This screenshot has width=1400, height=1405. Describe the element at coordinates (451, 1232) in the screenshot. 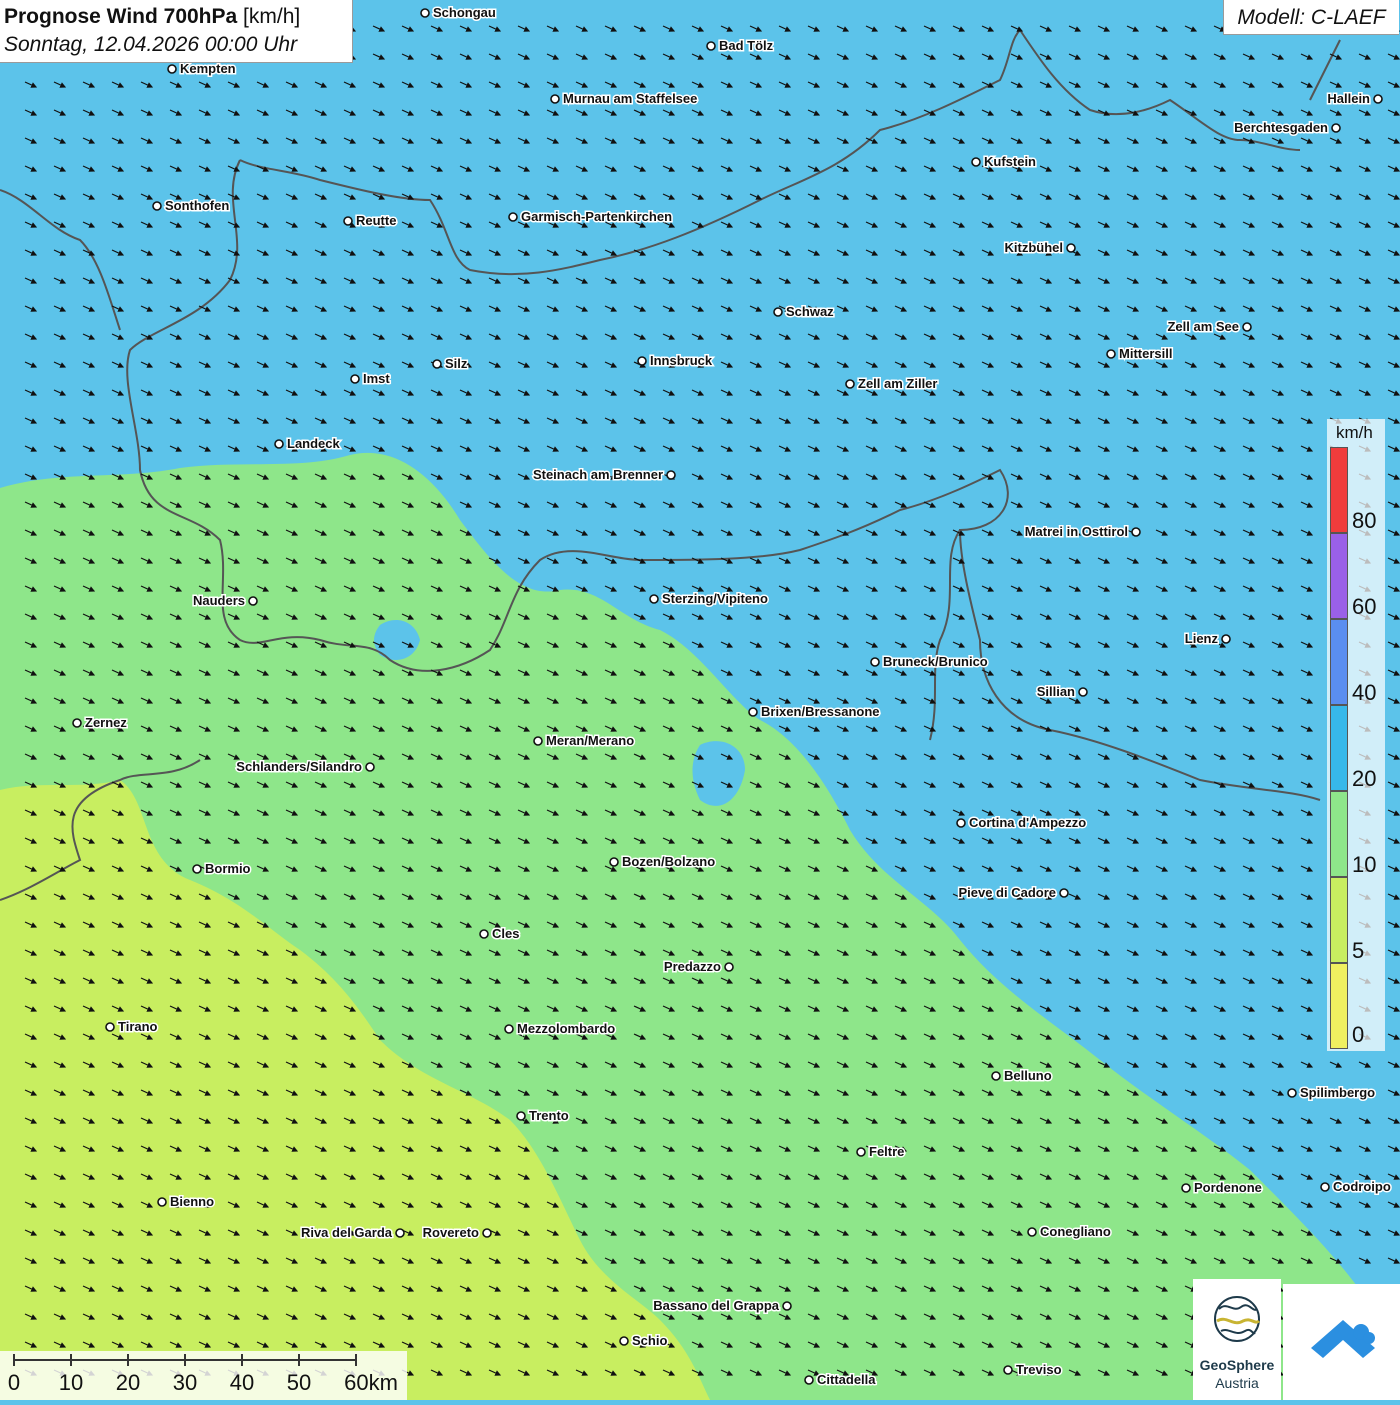

I see `city-label: Rovereto` at that location.